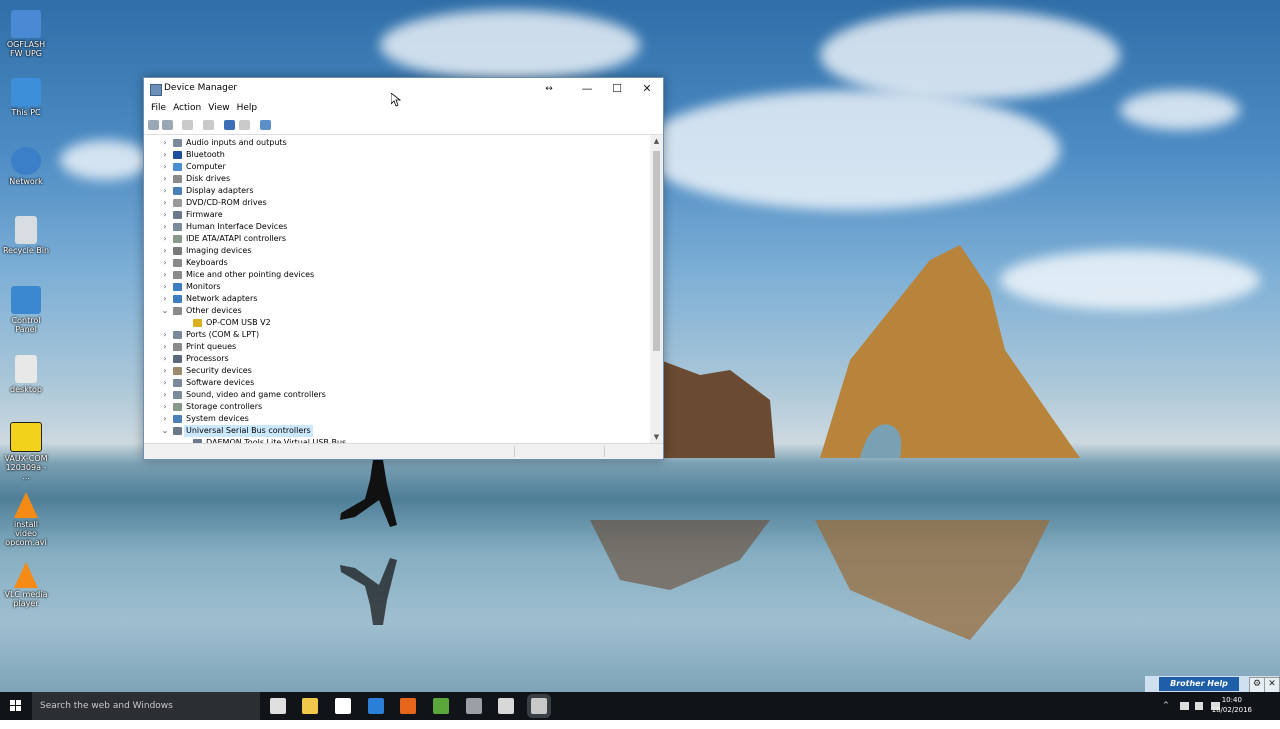 The width and height of the screenshot is (1280, 729). Describe the element at coordinates (394, 239) in the screenshot. I see `tree-item: › IDE ATA/ATAPI controllers` at that location.